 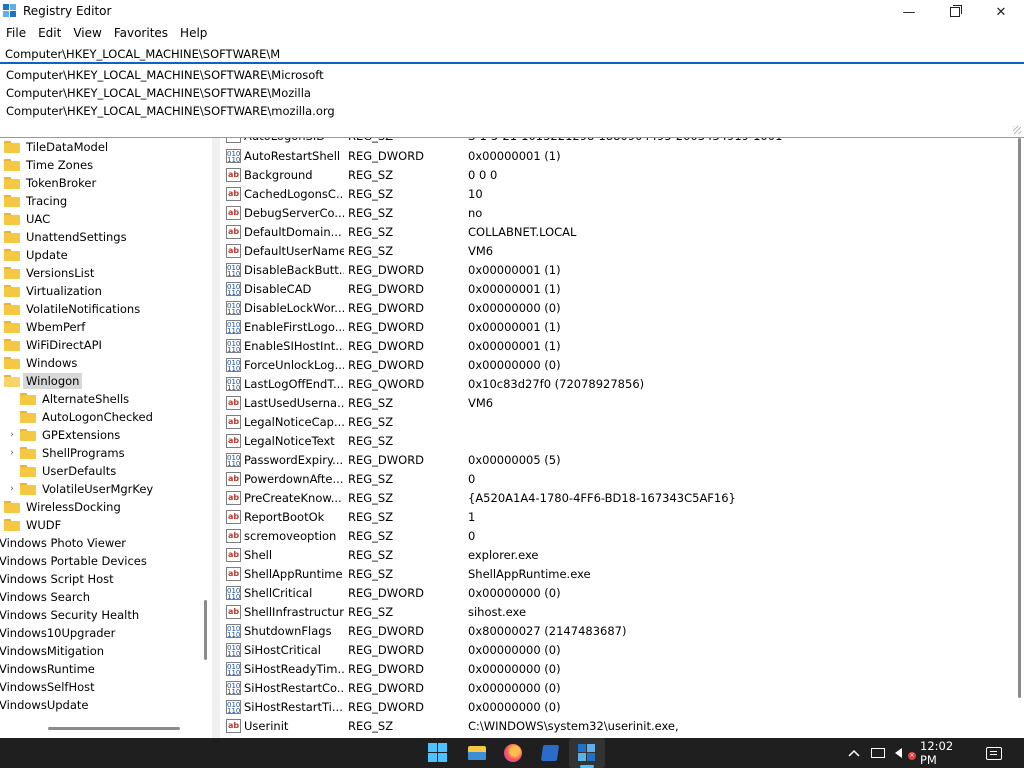 What do you see at coordinates (49, 669) in the screenshot?
I see `tree-item: VindowsRuntime` at bounding box center [49, 669].